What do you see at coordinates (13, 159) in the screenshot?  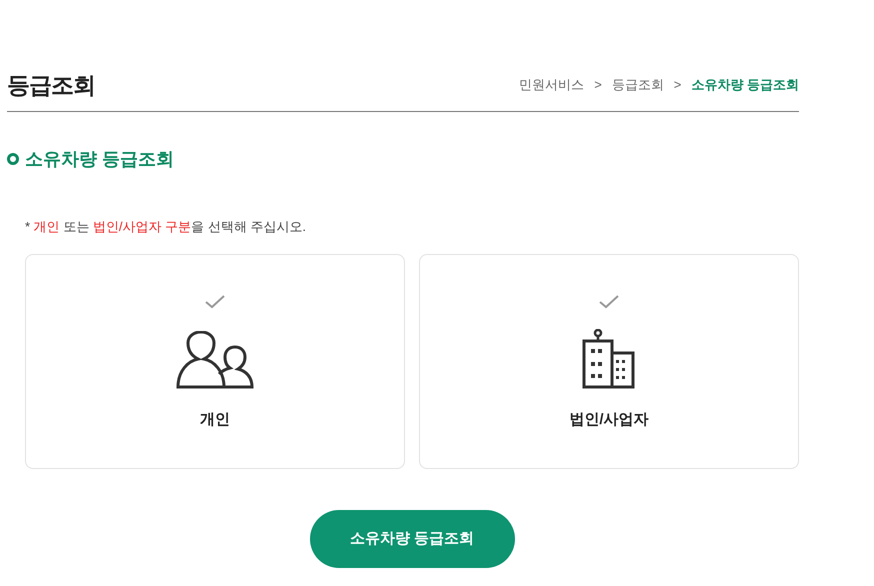 I see `circle-bullet-icon` at bounding box center [13, 159].